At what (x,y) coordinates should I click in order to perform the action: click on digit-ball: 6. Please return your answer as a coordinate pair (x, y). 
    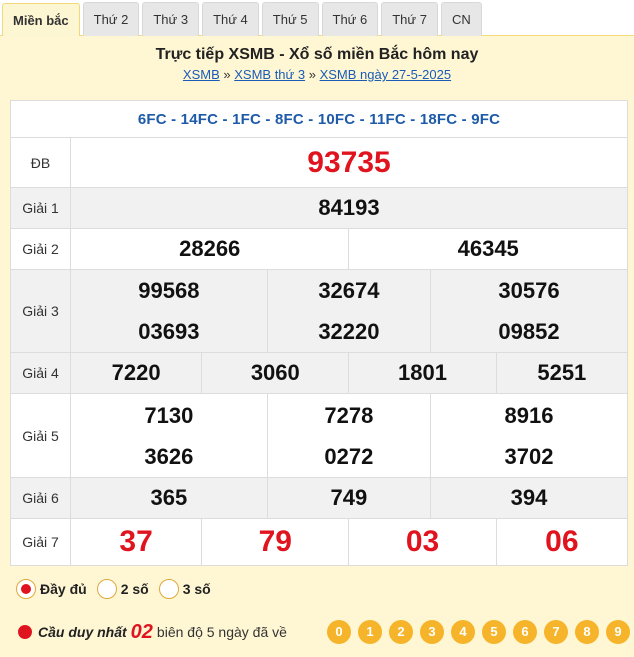
    Looking at the image, I should click on (525, 632).